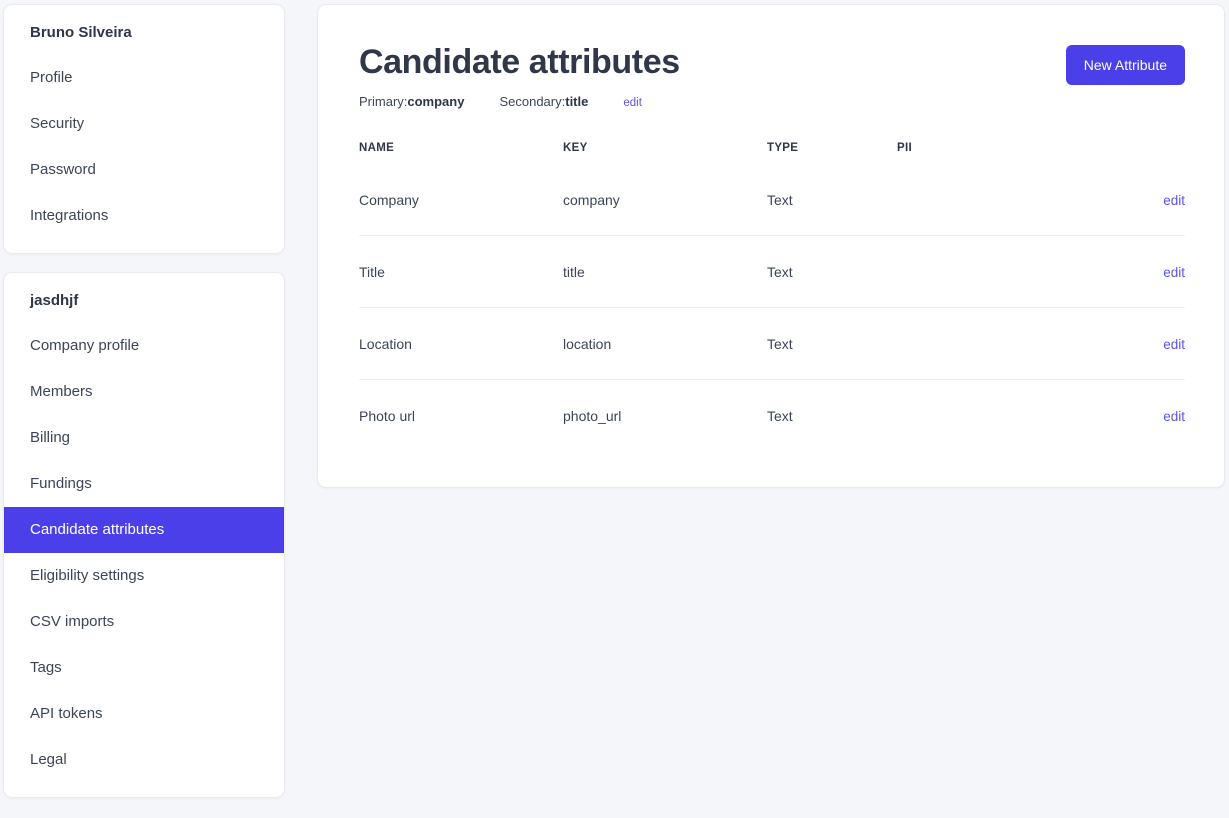 The height and width of the screenshot is (818, 1229). Describe the element at coordinates (519, 62) in the screenshot. I see `page-title: Candidate attributes` at that location.